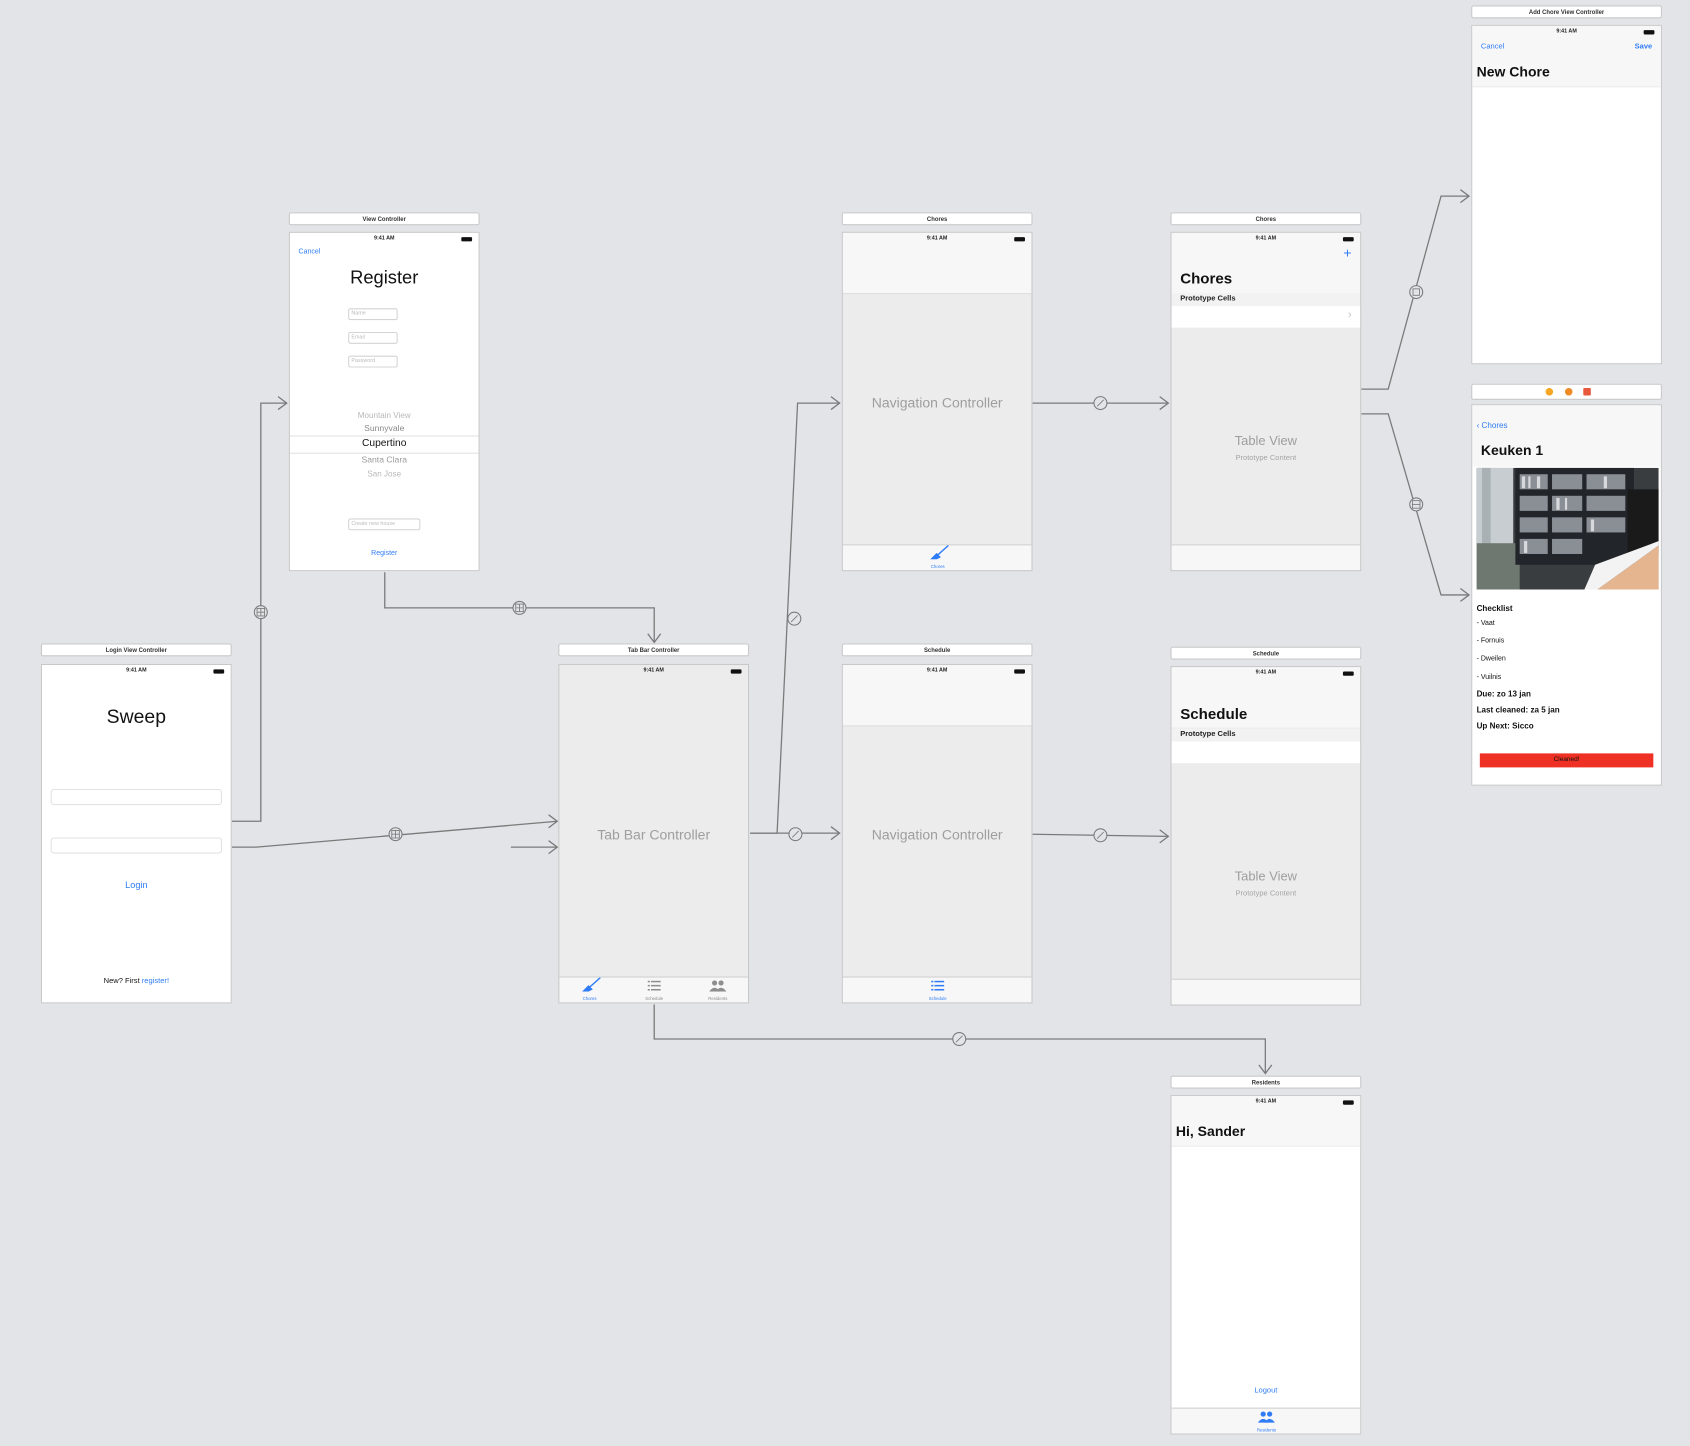 This screenshot has height=1446, width=1690. Describe the element at coordinates (1489, 677) in the screenshot. I see `checklist-item: - Vuilnis` at that location.